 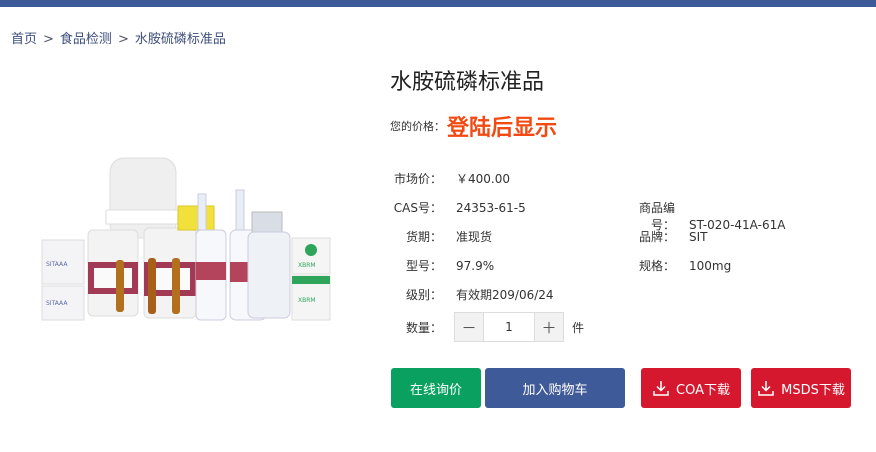 I want to click on attr-grade: 级别： 有效期209/06/24, so click(x=472, y=294).